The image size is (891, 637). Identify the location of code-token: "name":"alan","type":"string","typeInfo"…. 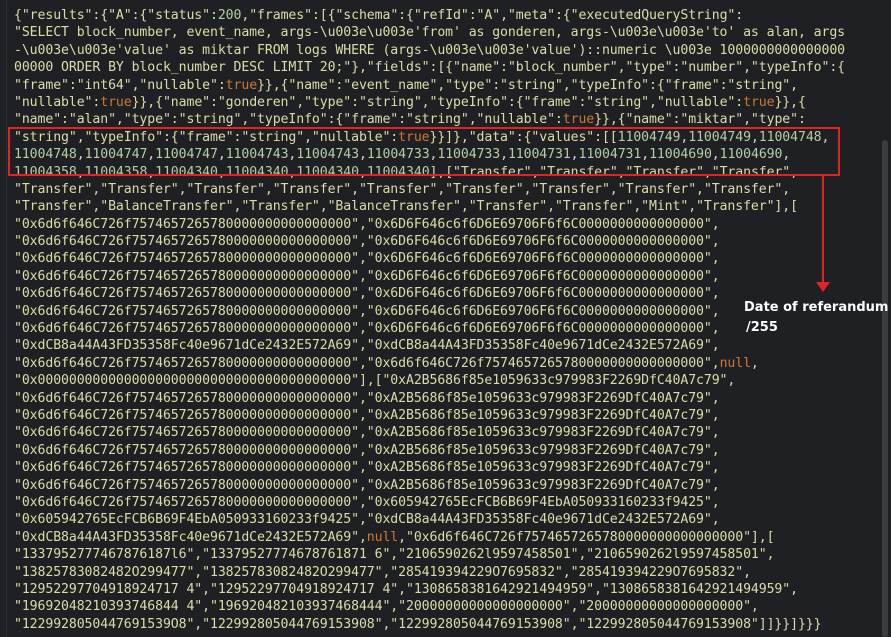
(288, 120).